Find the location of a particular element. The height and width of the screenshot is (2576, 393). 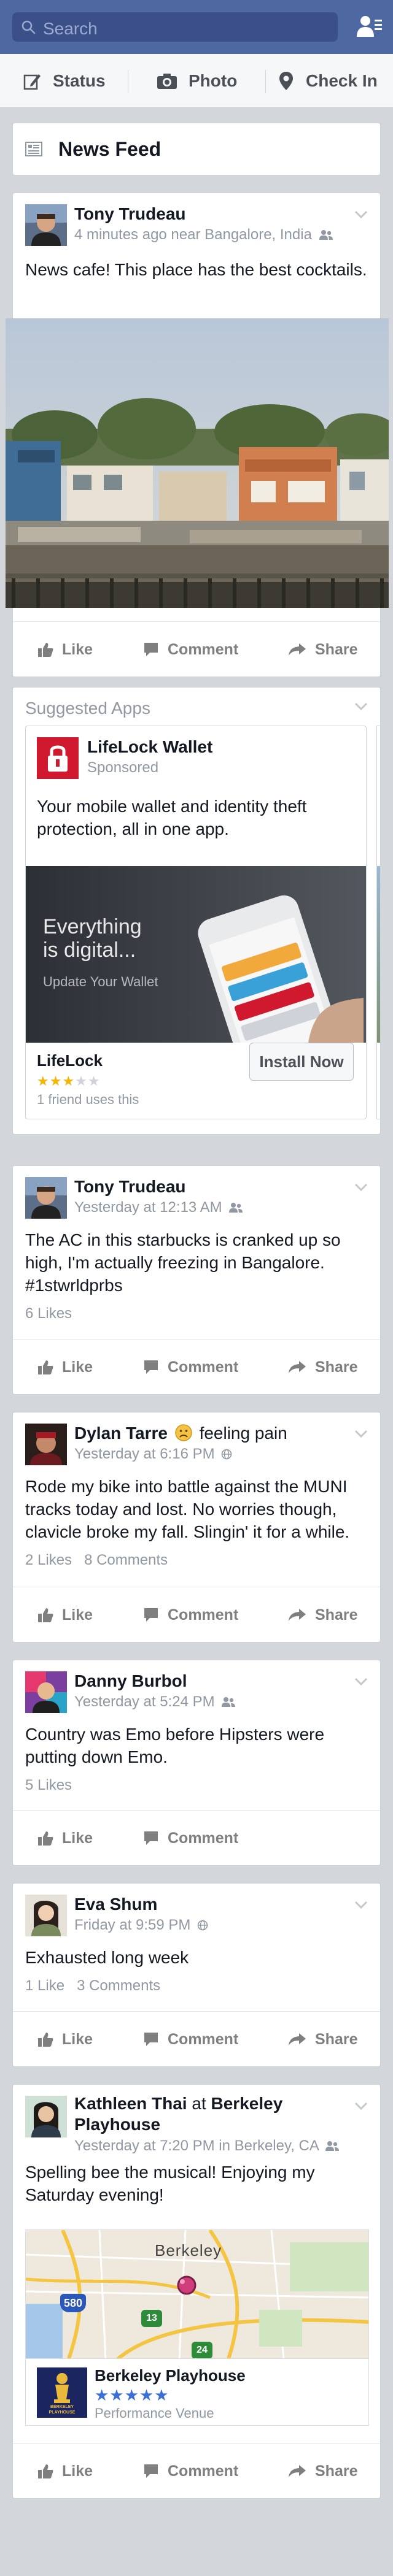

pencil-icon is located at coordinates (32, 82).